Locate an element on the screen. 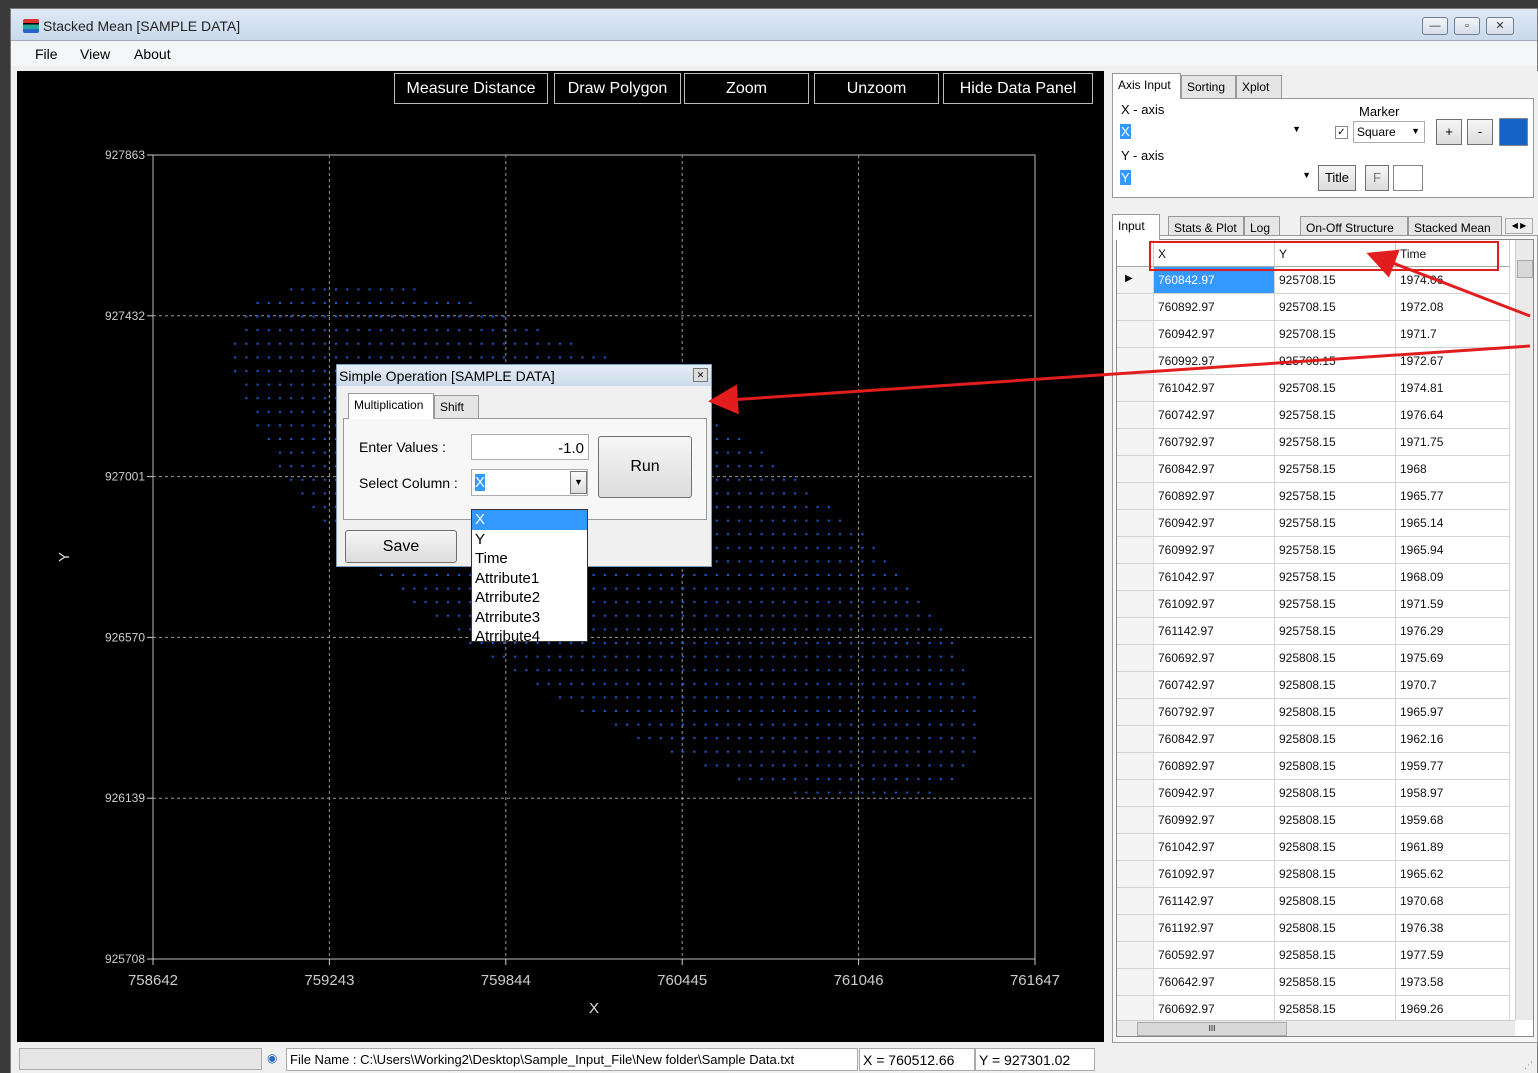 The height and width of the screenshot is (1073, 1538). table-cell: 1962.16 is located at coordinates (1453, 739).